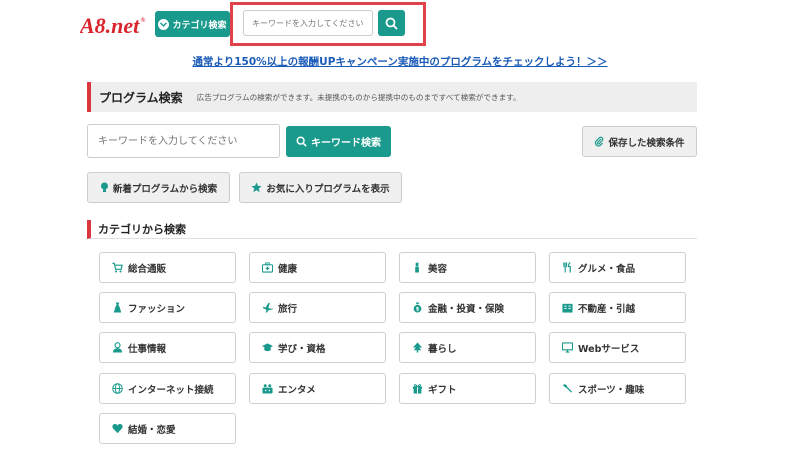 This screenshot has width=800, height=450. What do you see at coordinates (288, 309) in the screenshot?
I see `category-label: 旅行` at bounding box center [288, 309].